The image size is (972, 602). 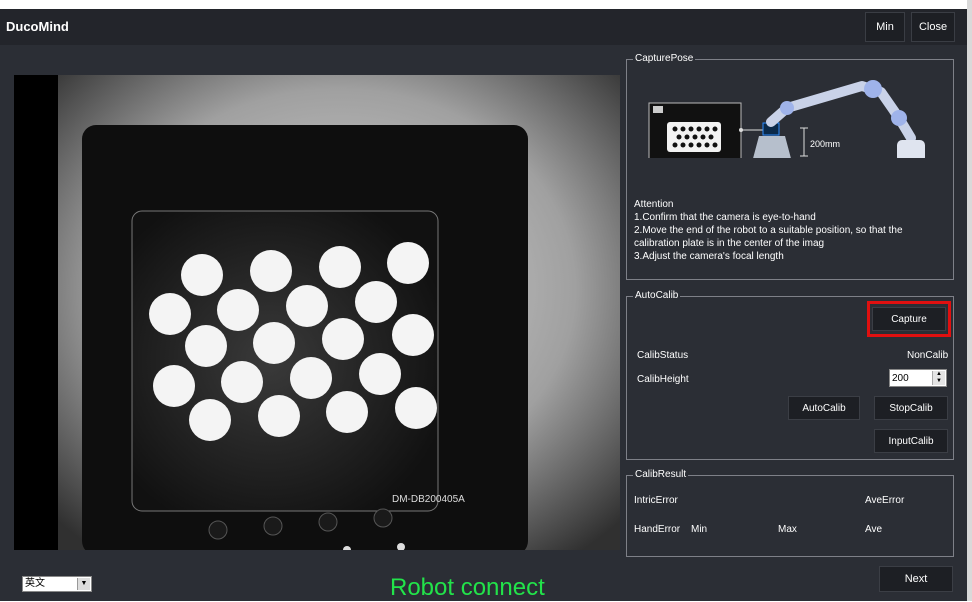 What do you see at coordinates (57, 584) in the screenshot?
I see `language-select: 英文 ▼` at bounding box center [57, 584].